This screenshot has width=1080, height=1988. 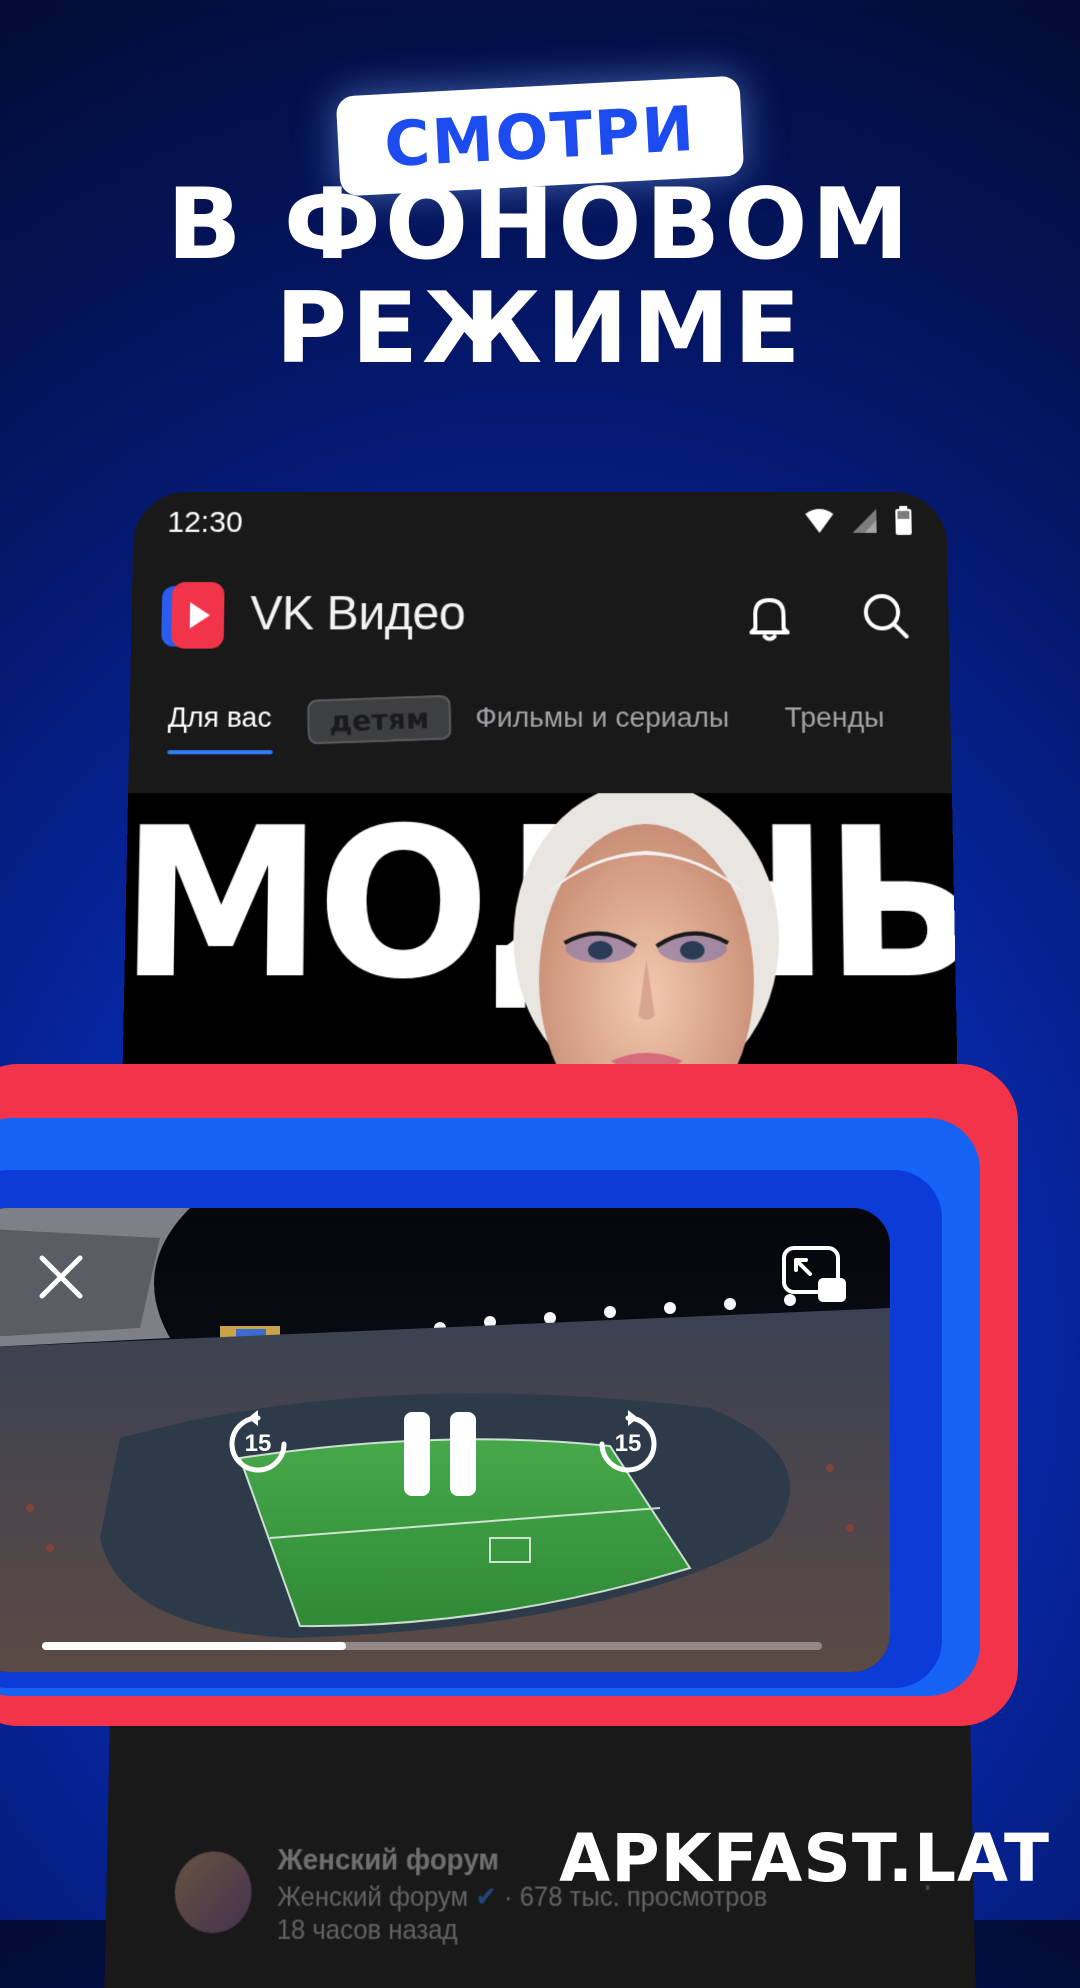 What do you see at coordinates (194, 1646) in the screenshot?
I see `playback-progress-fill` at bounding box center [194, 1646].